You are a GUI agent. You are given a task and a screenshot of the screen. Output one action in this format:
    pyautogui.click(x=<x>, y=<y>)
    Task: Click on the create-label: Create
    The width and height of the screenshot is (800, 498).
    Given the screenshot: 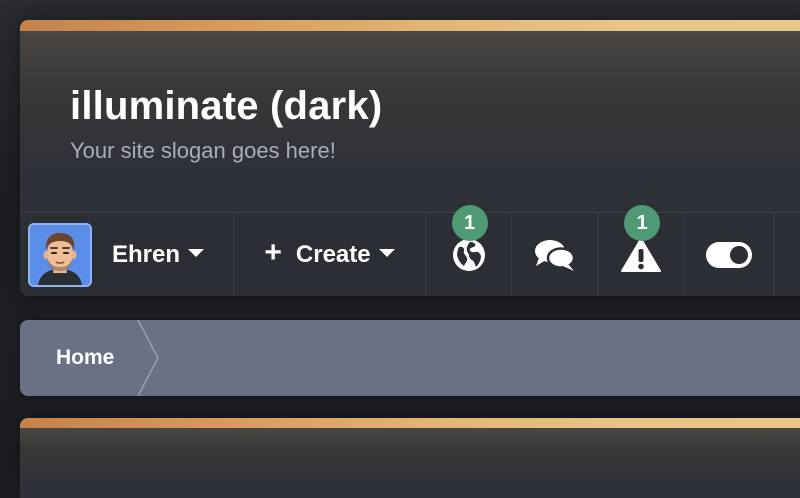 What is the action you would take?
    pyautogui.click(x=333, y=254)
    